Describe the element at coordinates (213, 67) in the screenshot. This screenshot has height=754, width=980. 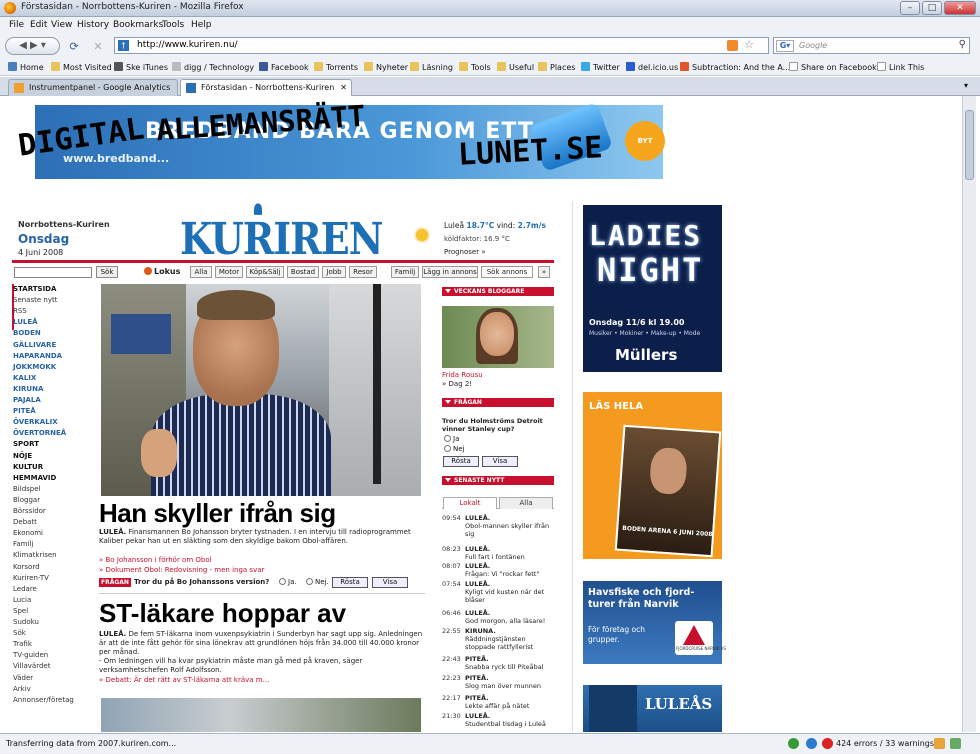
I see `bookmark-digg: digg / Technology` at that location.